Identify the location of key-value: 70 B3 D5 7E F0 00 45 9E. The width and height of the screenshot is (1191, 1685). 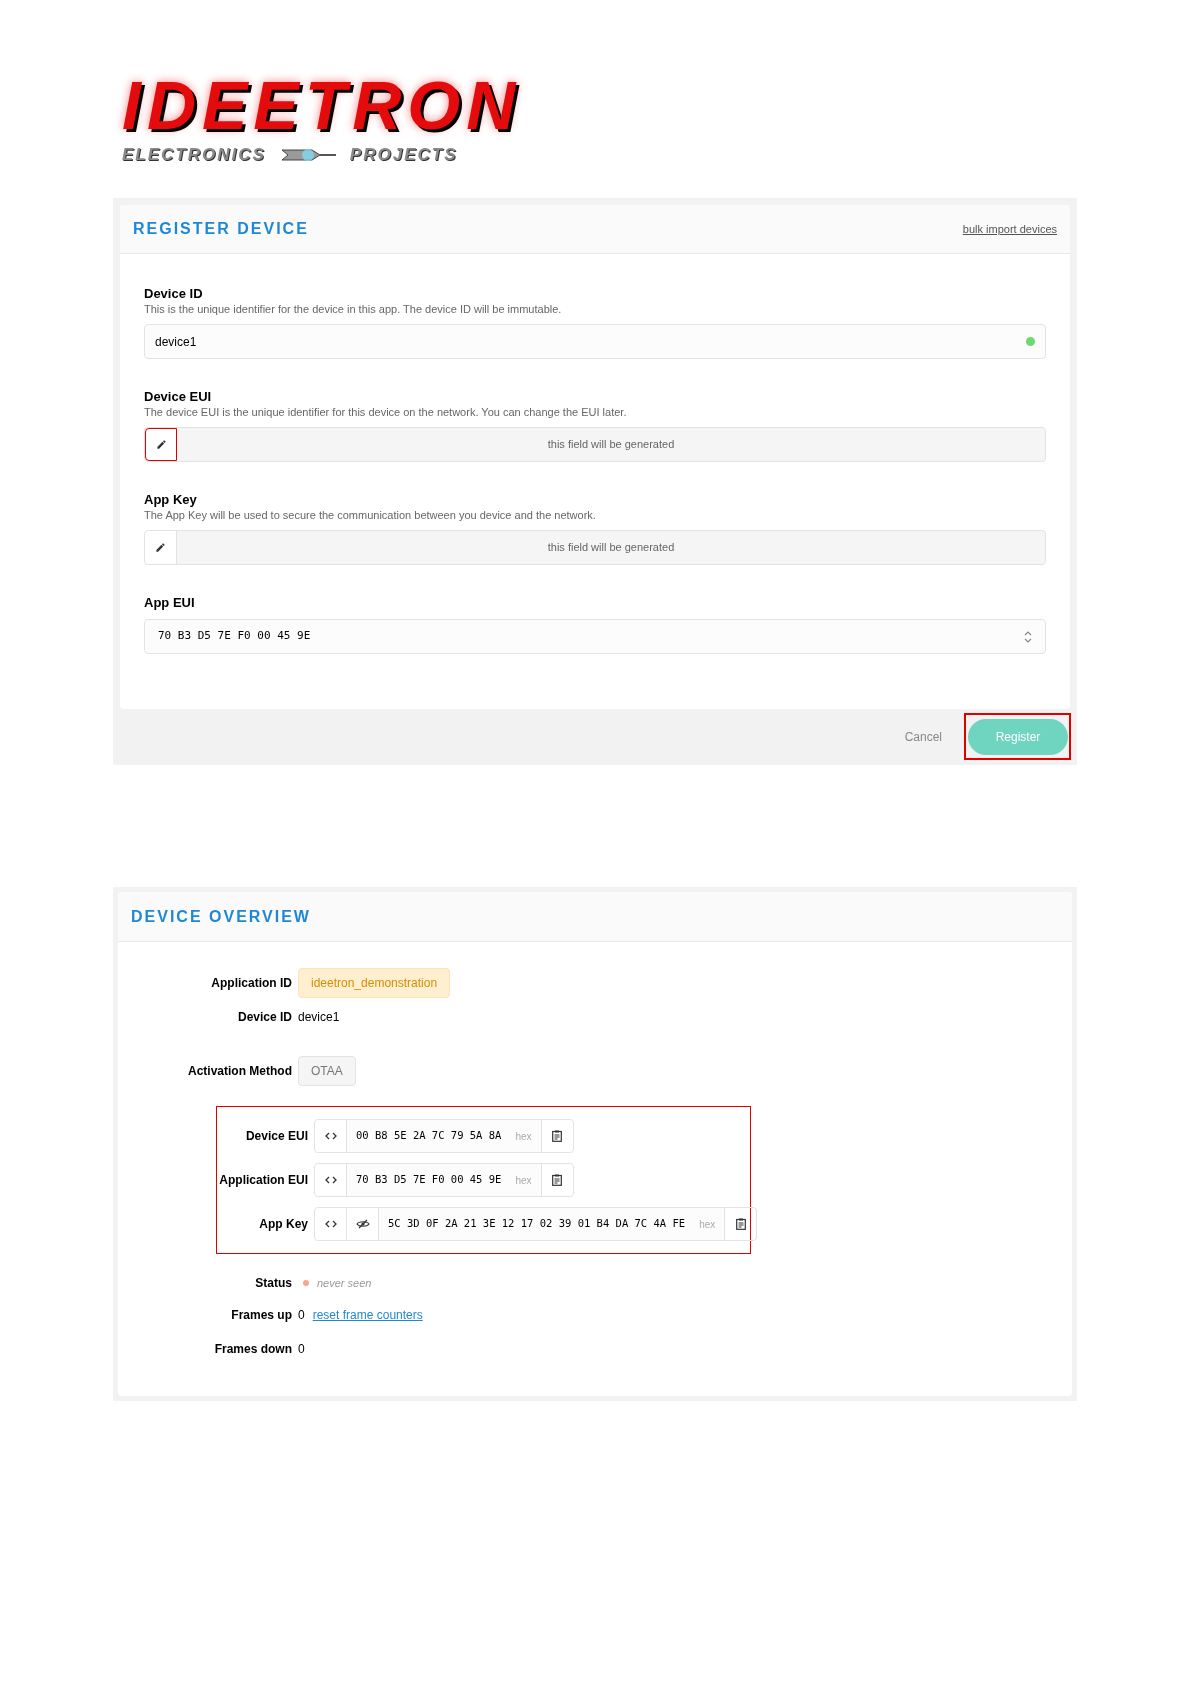
(429, 1180).